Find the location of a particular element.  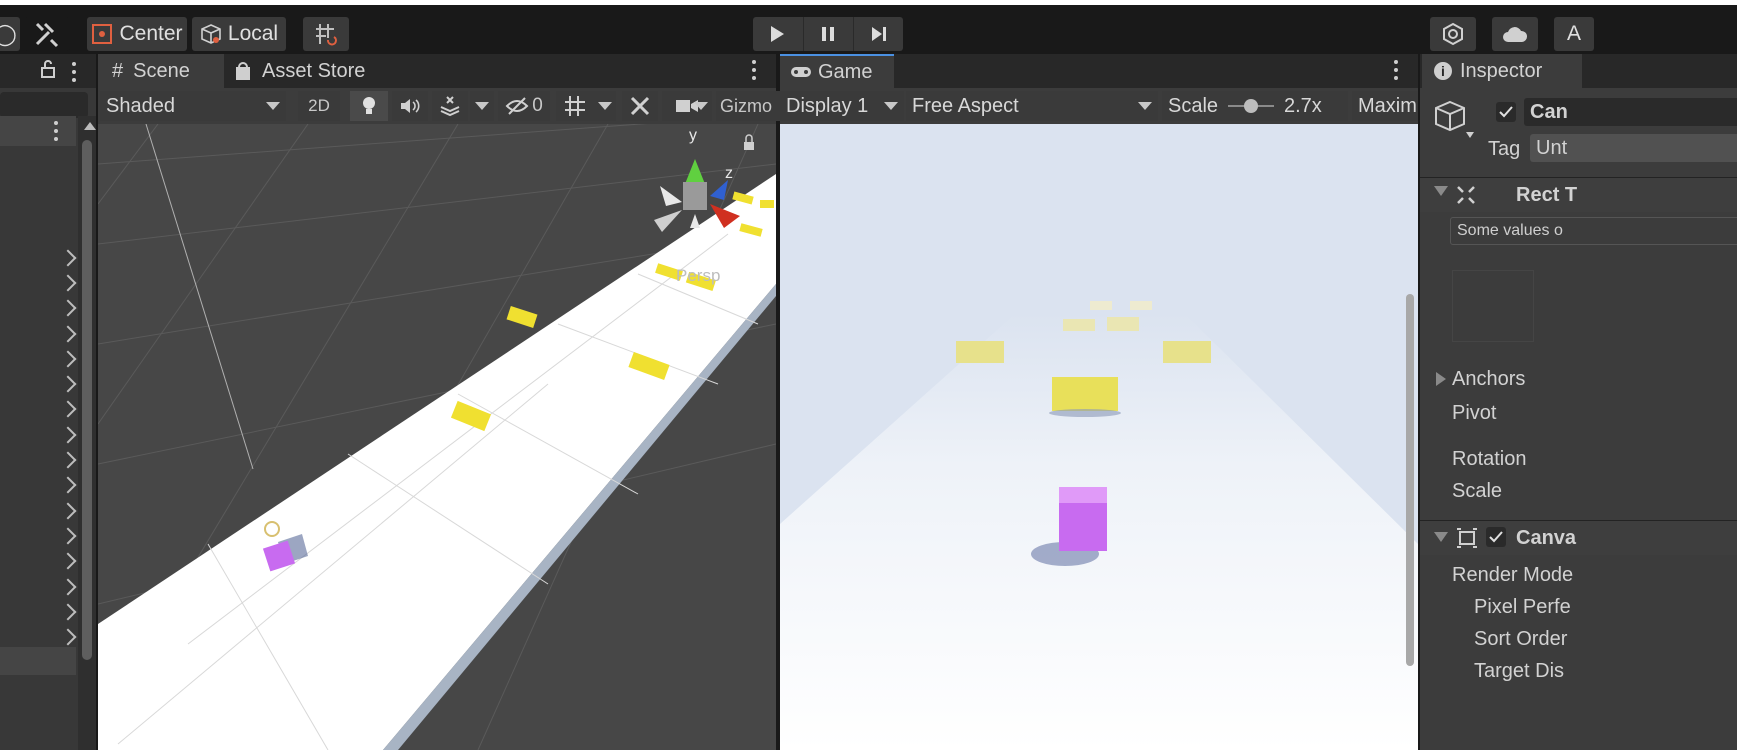

tools-button is located at coordinates (47, 34).